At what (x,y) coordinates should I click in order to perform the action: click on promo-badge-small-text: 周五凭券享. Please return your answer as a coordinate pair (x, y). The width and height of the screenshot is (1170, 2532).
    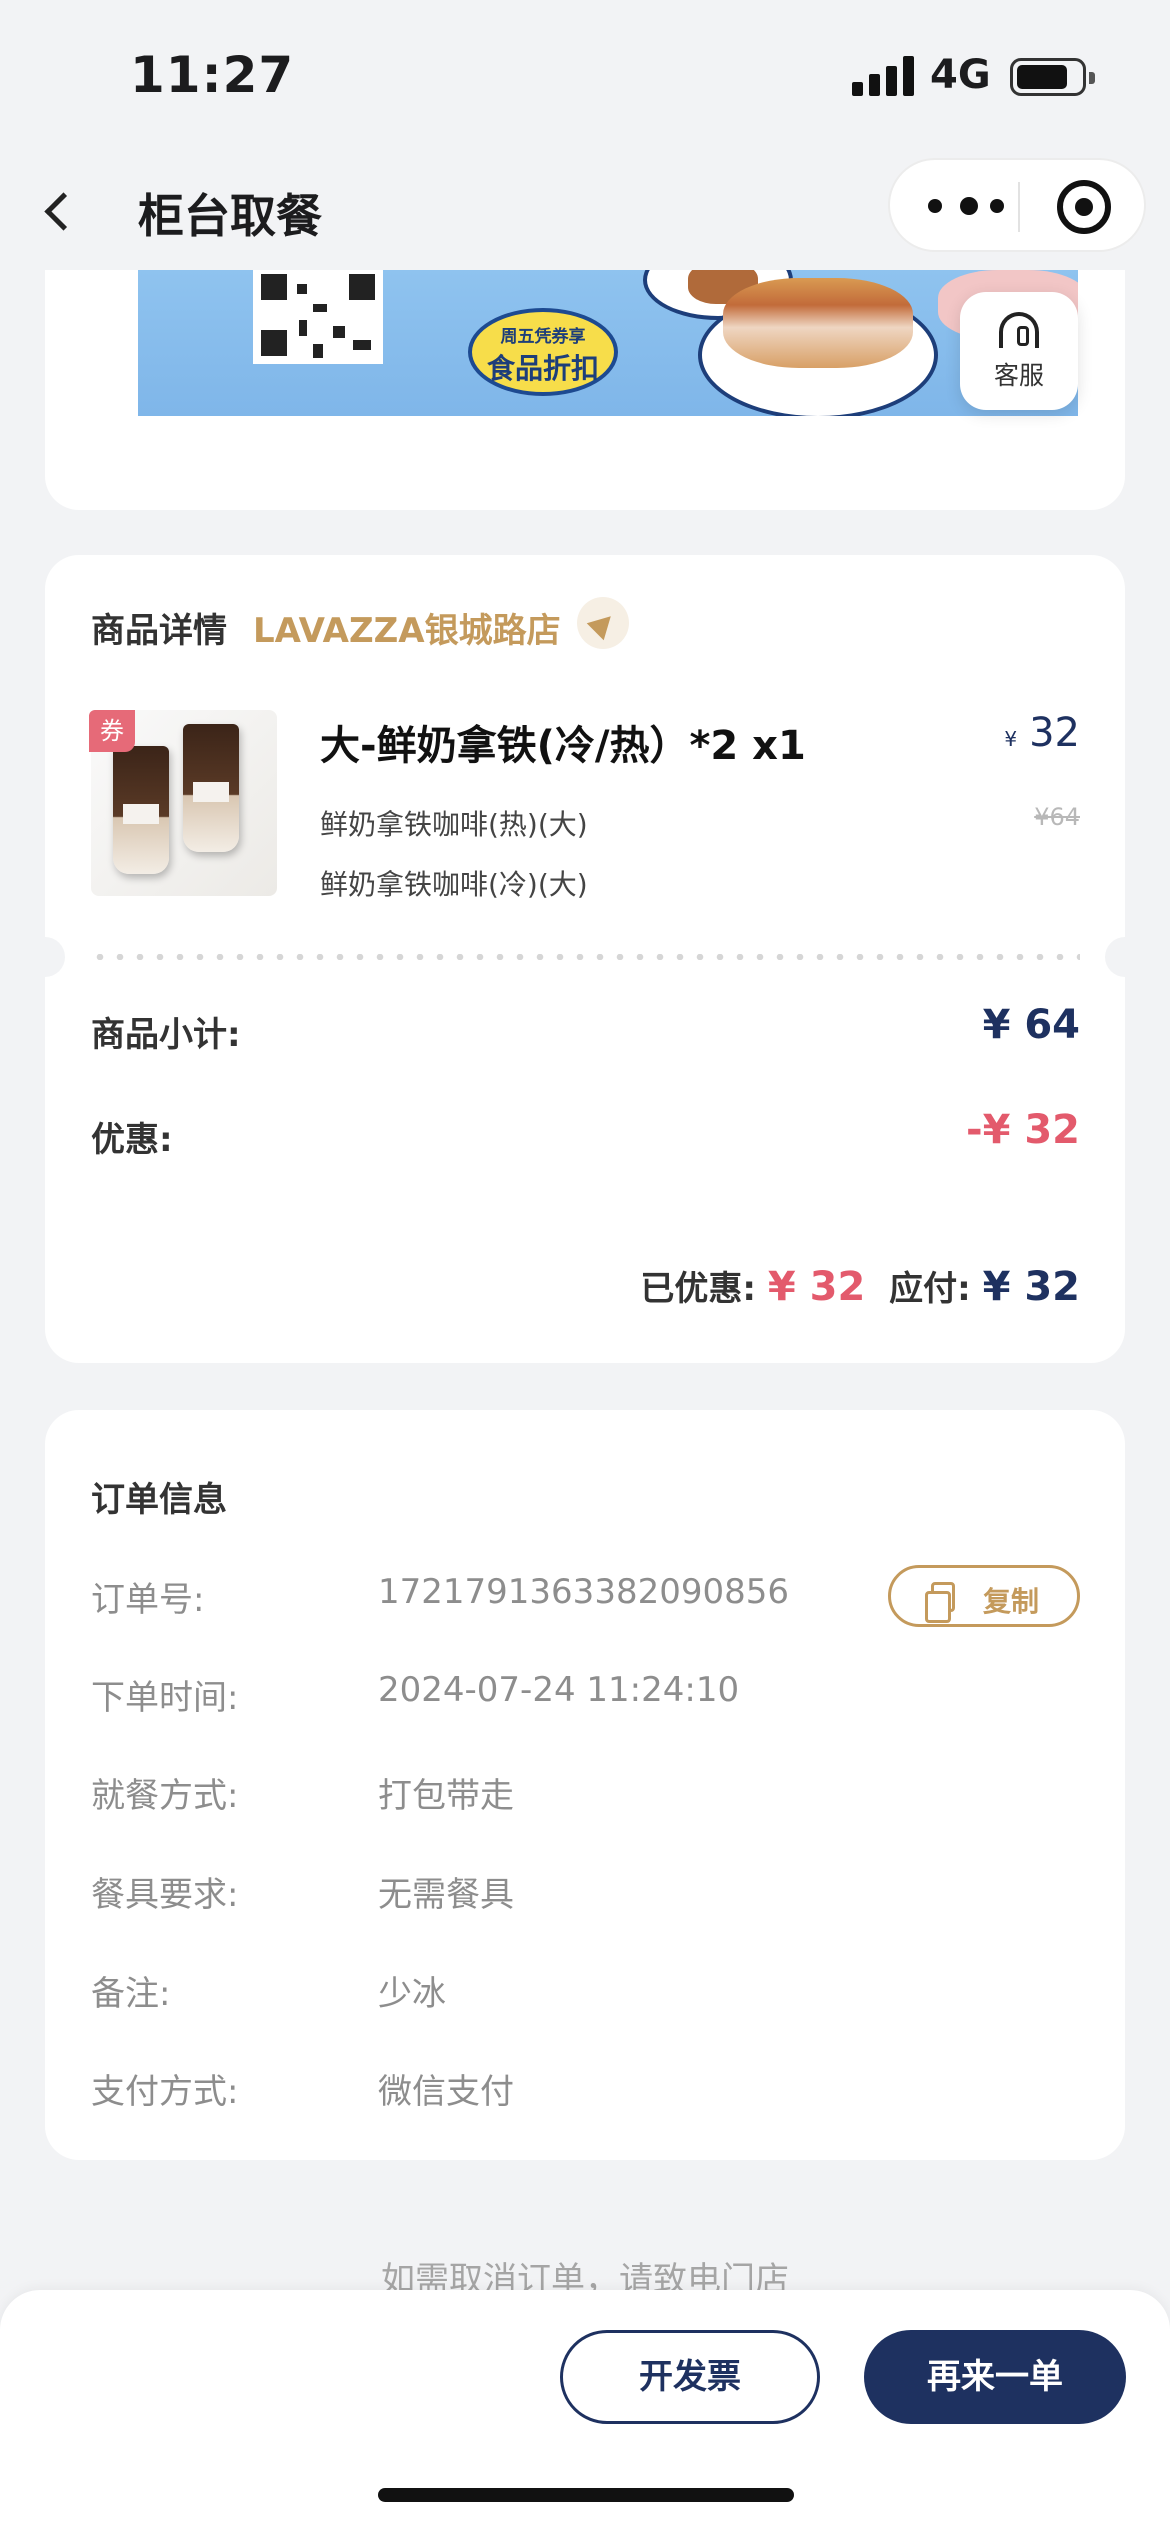
    Looking at the image, I should click on (543, 337).